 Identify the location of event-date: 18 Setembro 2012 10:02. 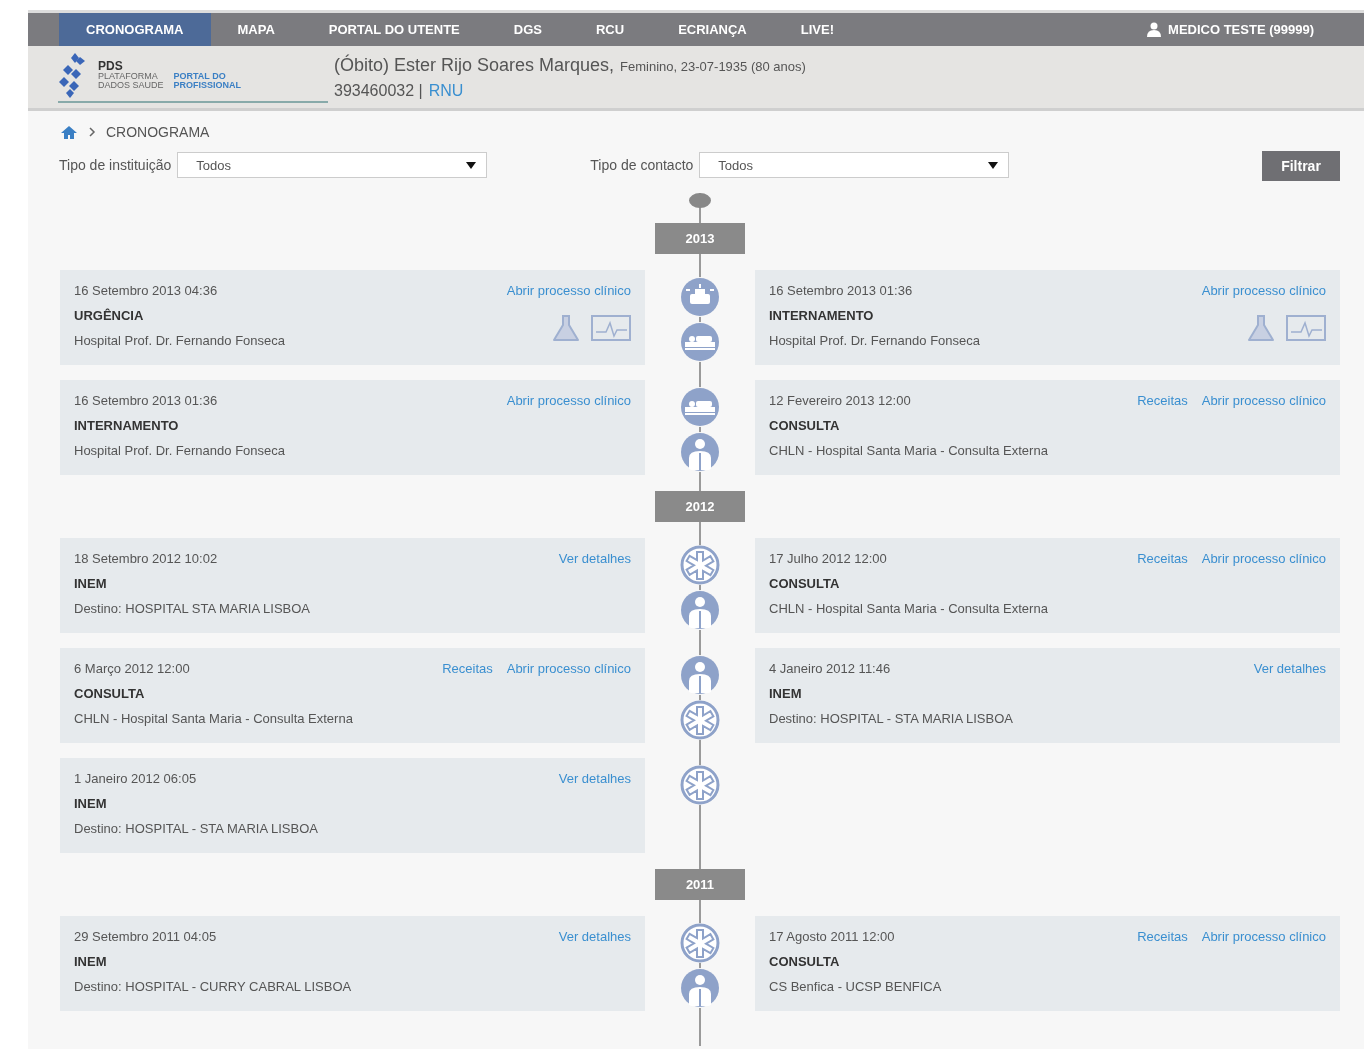
(146, 558).